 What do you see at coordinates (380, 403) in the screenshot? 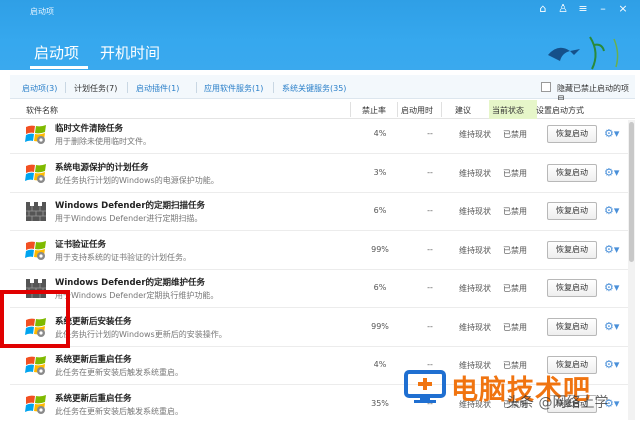
I see `disable-rate: 35%` at bounding box center [380, 403].